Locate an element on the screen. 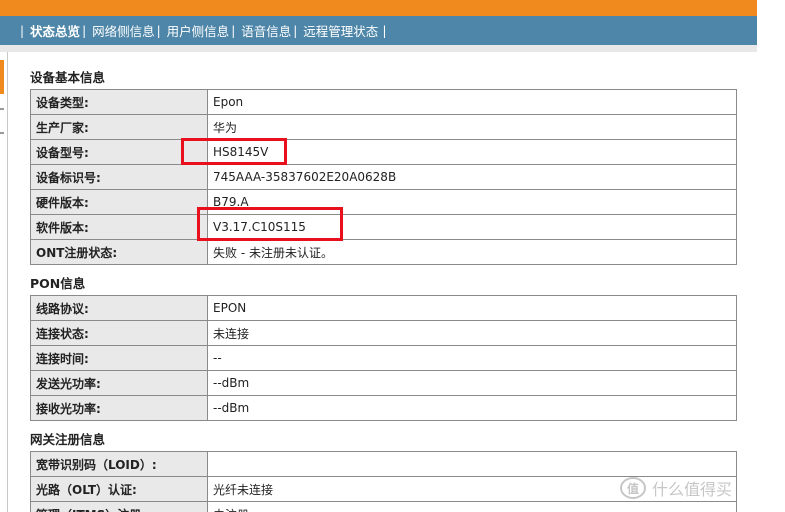  tab-status-overview: | 状态总览 is located at coordinates (49, 30).